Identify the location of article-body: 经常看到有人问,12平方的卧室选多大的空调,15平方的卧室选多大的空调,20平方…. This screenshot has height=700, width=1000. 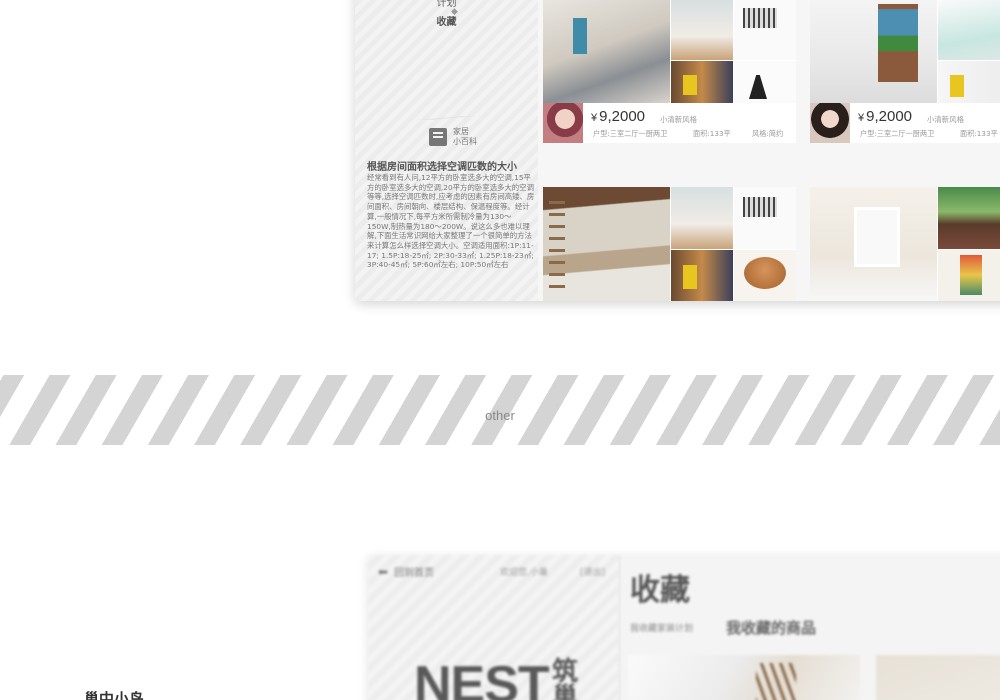
(451, 221).